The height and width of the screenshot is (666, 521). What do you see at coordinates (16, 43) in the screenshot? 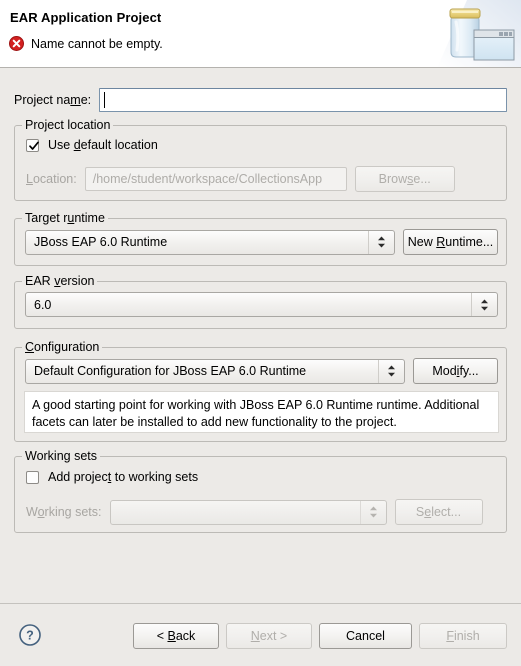
I see `error-circle-icon` at bounding box center [16, 43].